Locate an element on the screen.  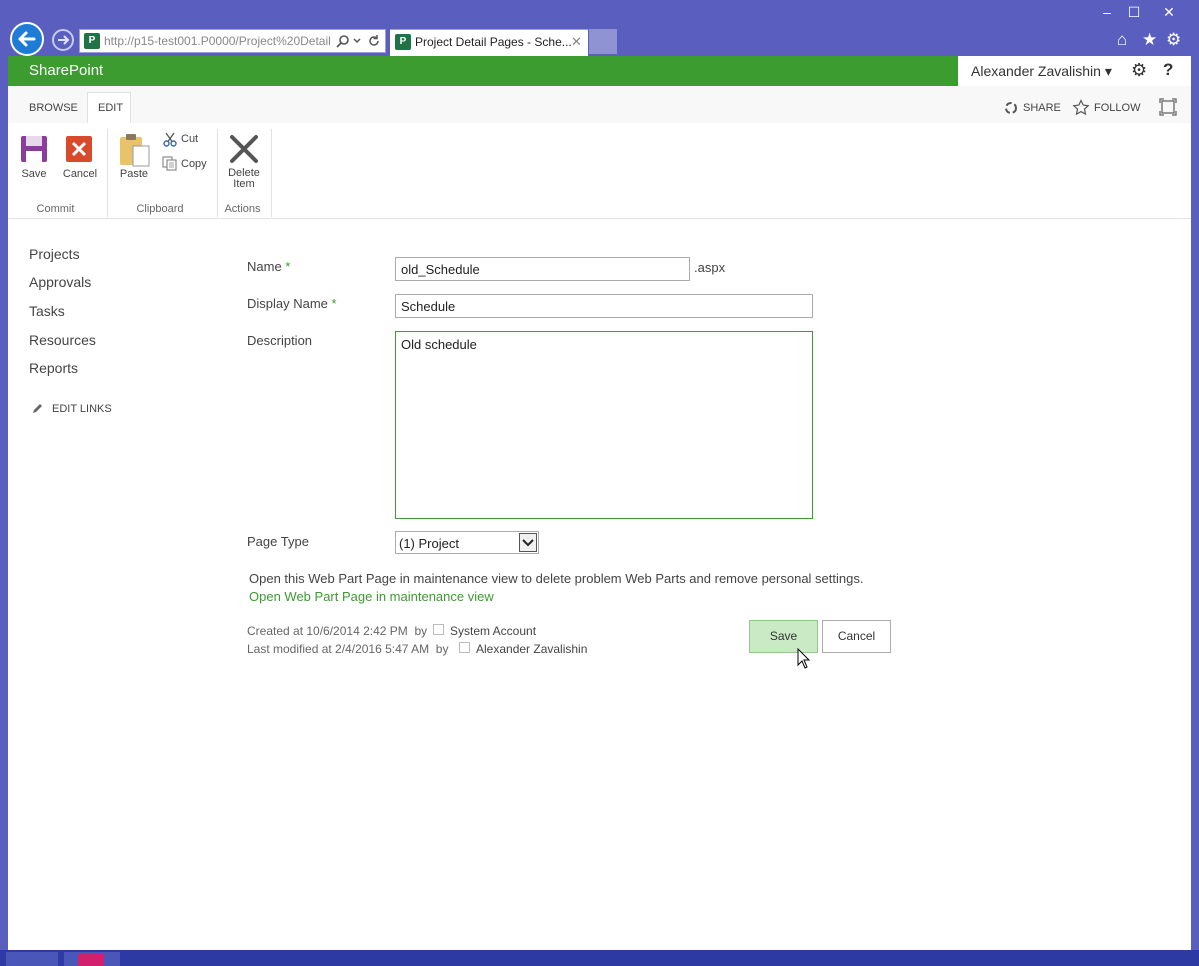
group-clipboard-label: Clipboard is located at coordinates (160, 209).